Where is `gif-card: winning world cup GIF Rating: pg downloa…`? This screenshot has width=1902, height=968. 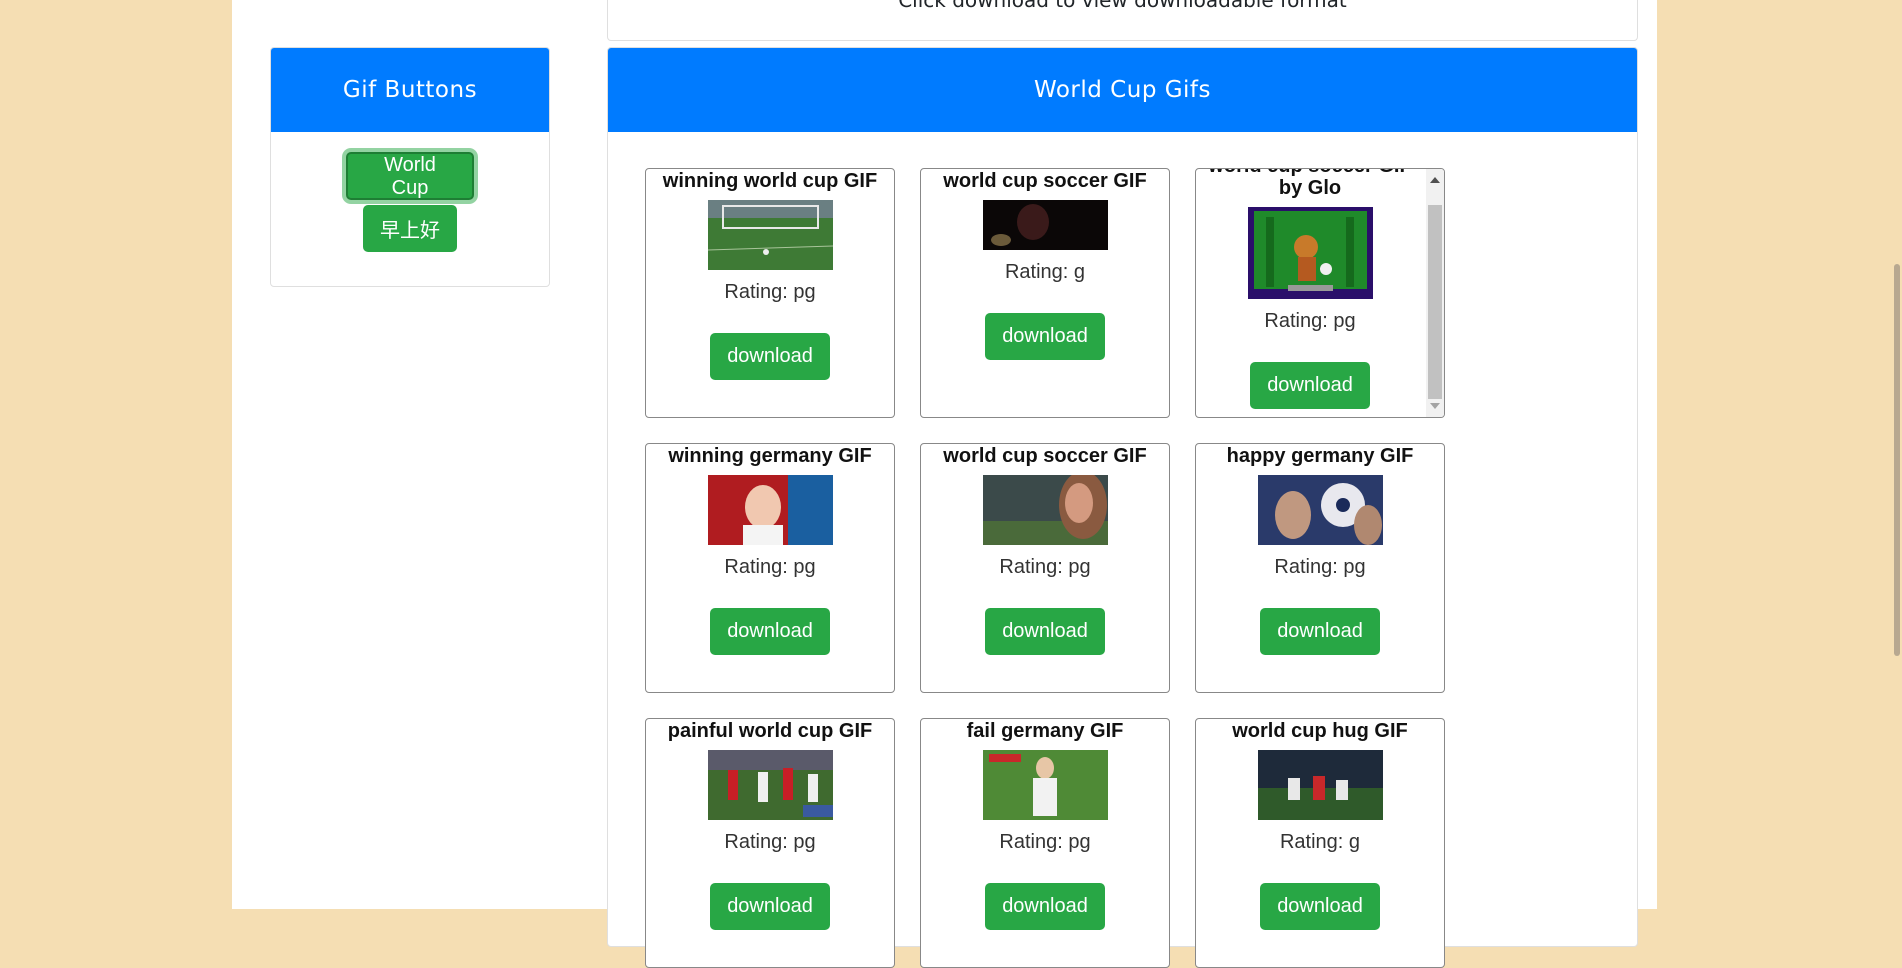 gif-card: winning world cup GIF Rating: pg downloa… is located at coordinates (770, 293).